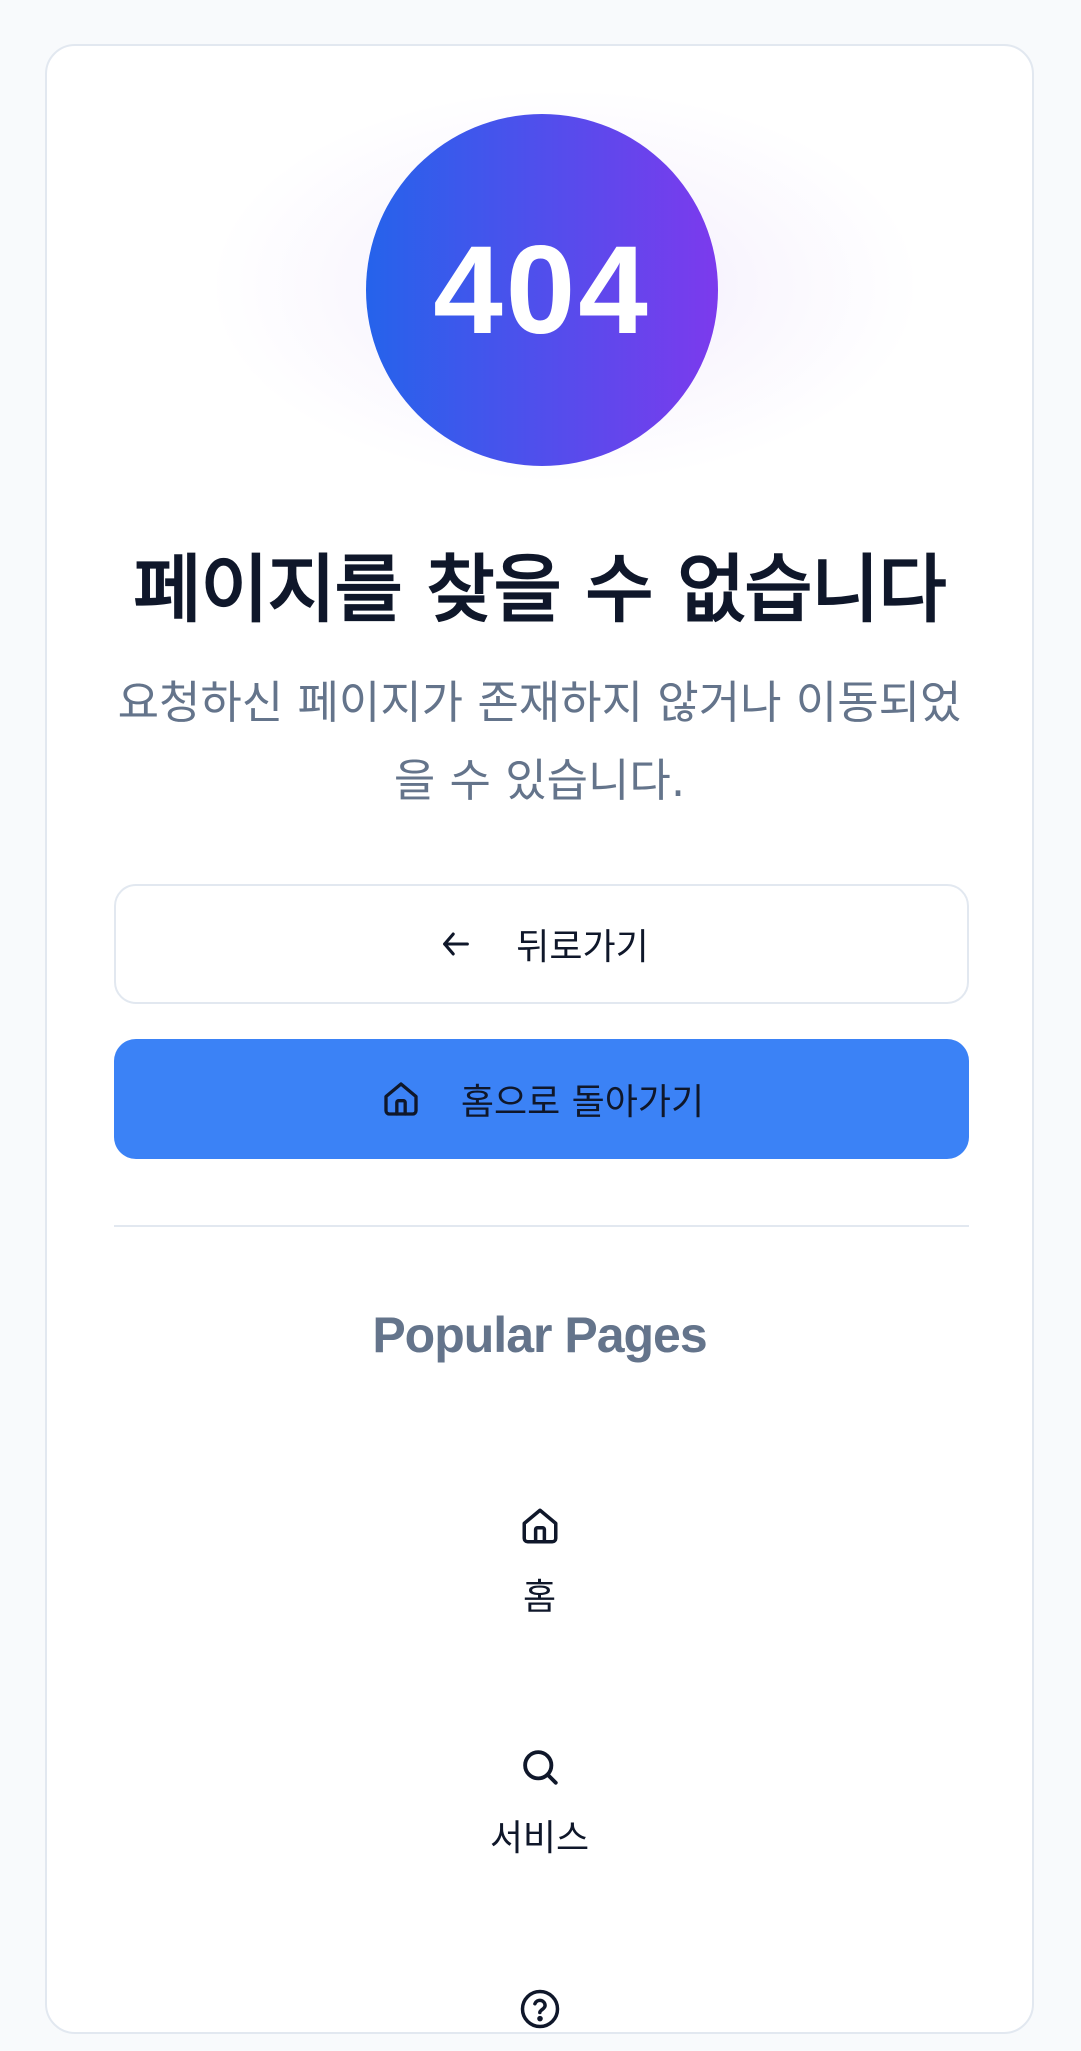  Describe the element at coordinates (539, 590) in the screenshot. I see `page-title: 페이지를 찾을 수 없습니다` at that location.